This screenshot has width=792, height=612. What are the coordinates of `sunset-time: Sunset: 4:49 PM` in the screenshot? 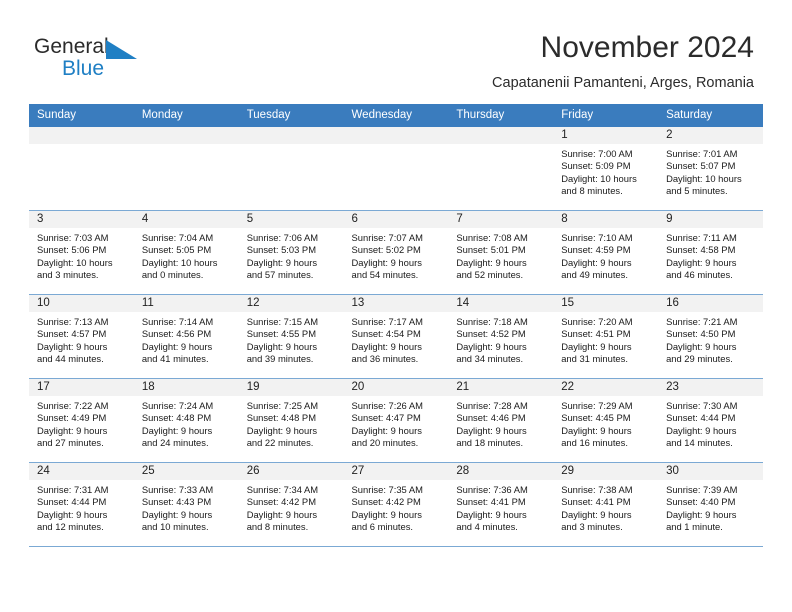 It's located at (72, 418).